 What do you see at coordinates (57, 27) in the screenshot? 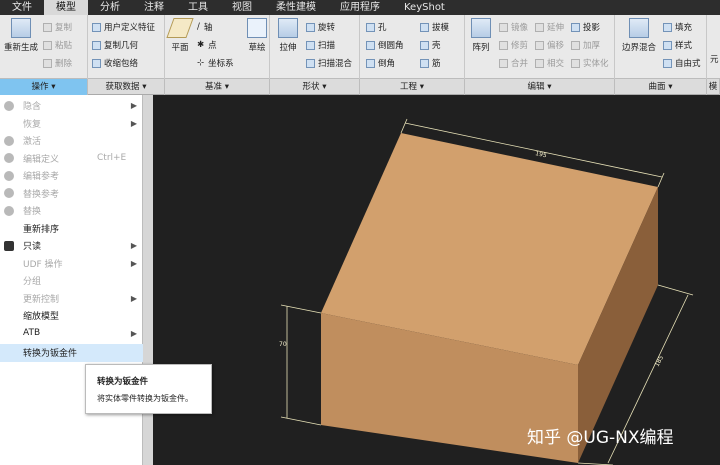
I see `copy-button: 复制` at bounding box center [57, 27].